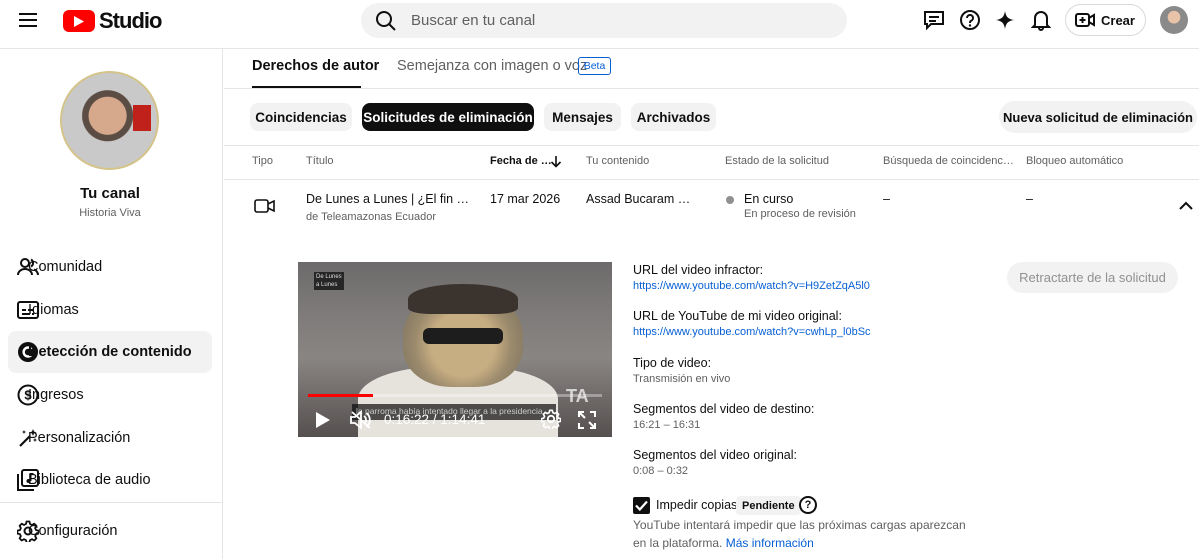  What do you see at coordinates (110, 310) in the screenshot?
I see `sidebar-item-idiomas: Idiomas` at bounding box center [110, 310].